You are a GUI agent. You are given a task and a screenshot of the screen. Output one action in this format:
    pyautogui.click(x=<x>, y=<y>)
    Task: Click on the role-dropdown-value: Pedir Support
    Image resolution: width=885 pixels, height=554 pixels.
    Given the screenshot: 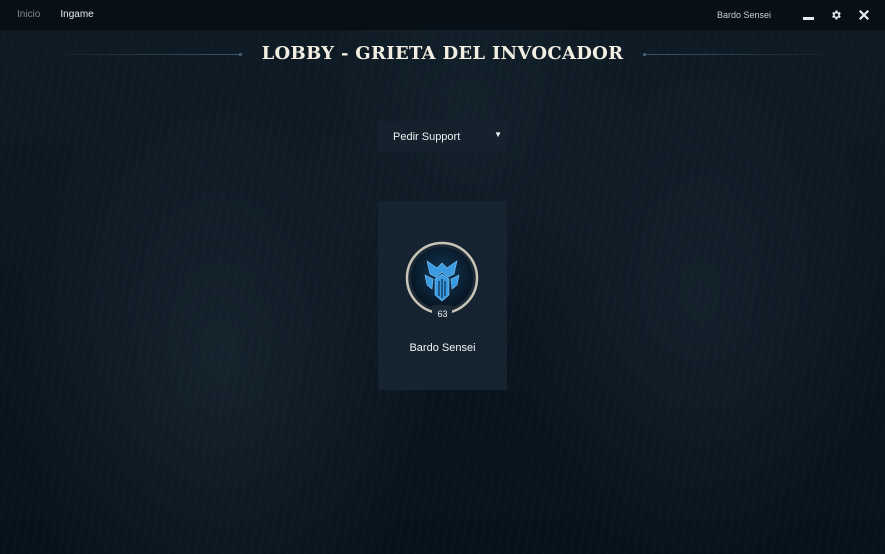 What is the action you would take?
    pyautogui.click(x=427, y=137)
    